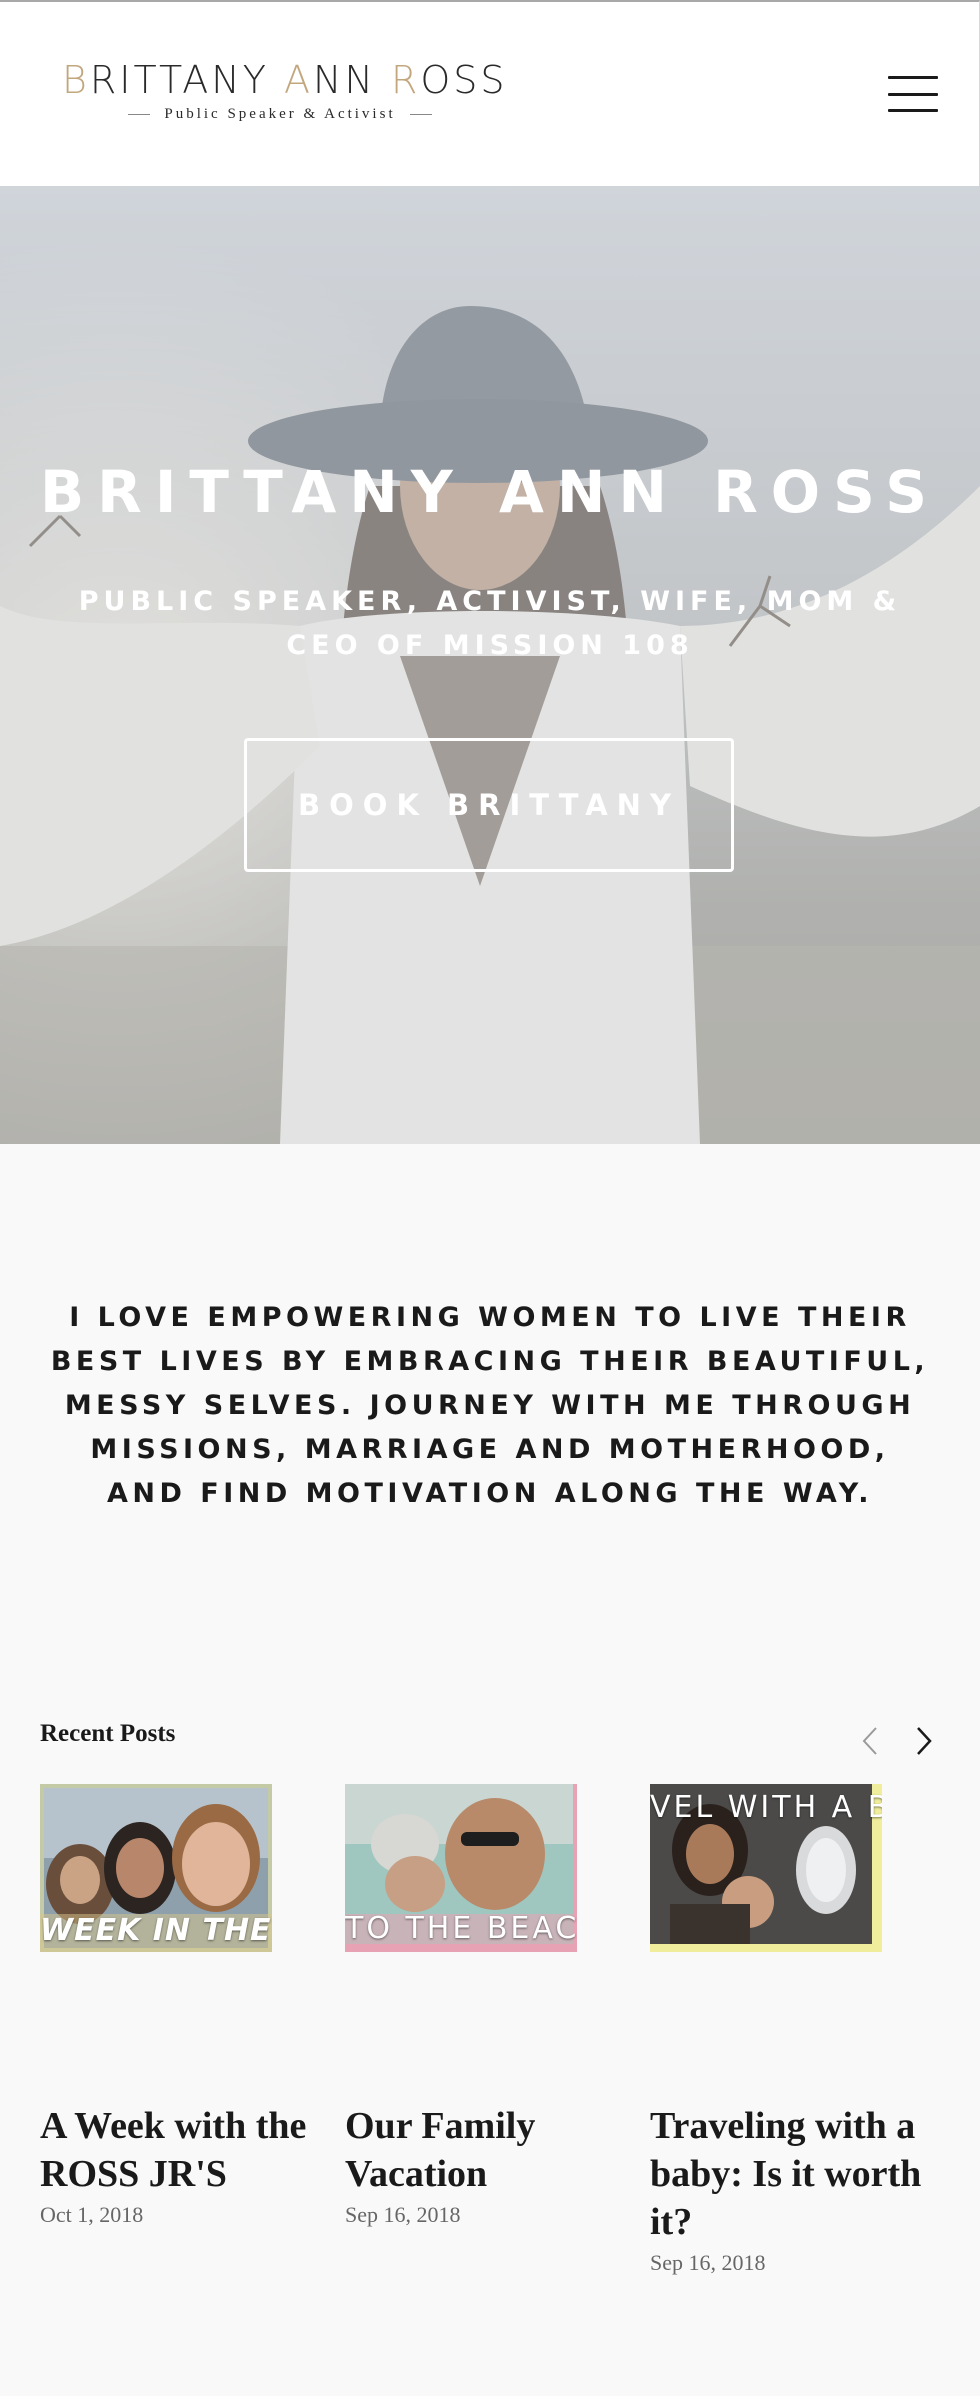 The height and width of the screenshot is (2396, 980). What do you see at coordinates (489, 805) in the screenshot?
I see `book-brittany-button: BOOK BRITTANY` at bounding box center [489, 805].